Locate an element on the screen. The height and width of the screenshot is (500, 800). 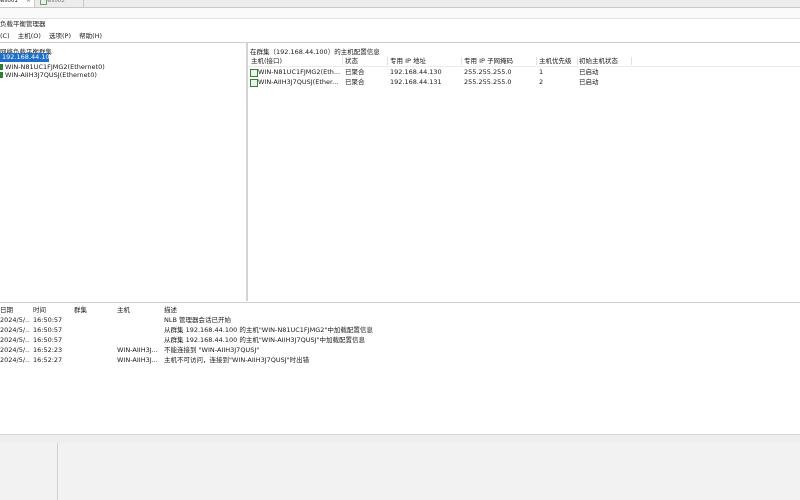
column-header: 主机(接口) is located at coordinates (296, 61).